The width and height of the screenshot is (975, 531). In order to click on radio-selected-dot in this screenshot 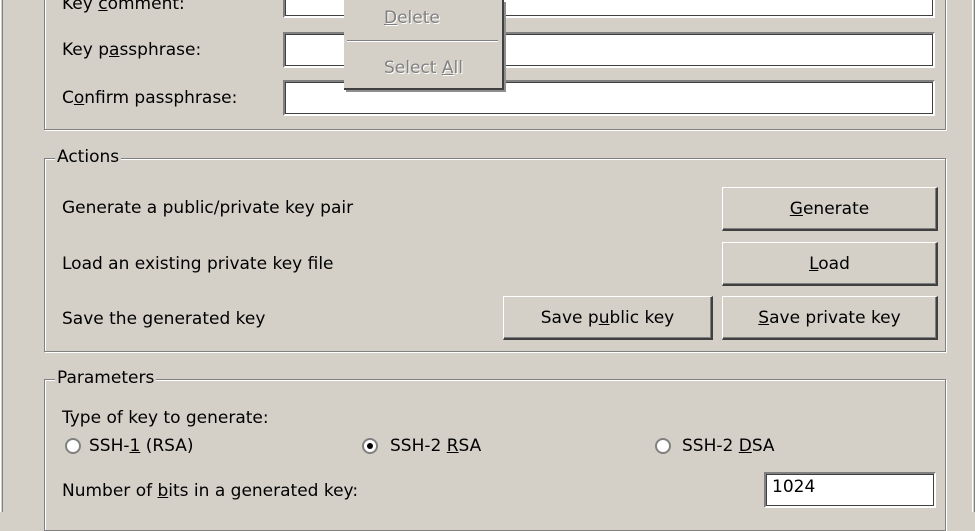, I will do `click(370, 446)`.